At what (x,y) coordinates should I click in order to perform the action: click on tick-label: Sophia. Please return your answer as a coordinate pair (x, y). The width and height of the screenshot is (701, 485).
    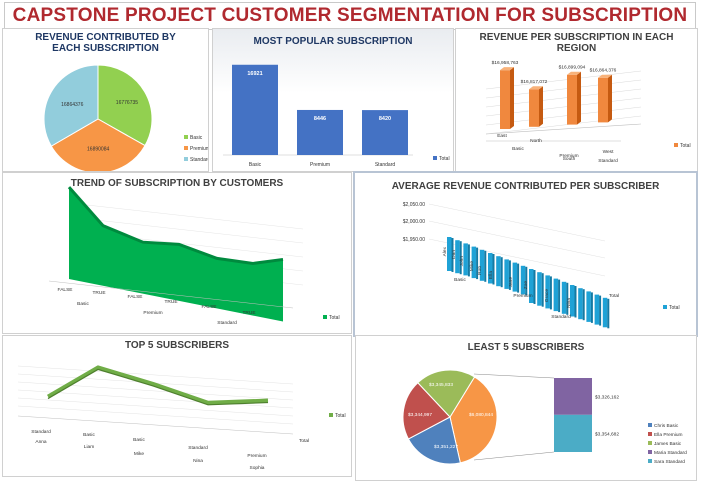
    Looking at the image, I should click on (257, 468).